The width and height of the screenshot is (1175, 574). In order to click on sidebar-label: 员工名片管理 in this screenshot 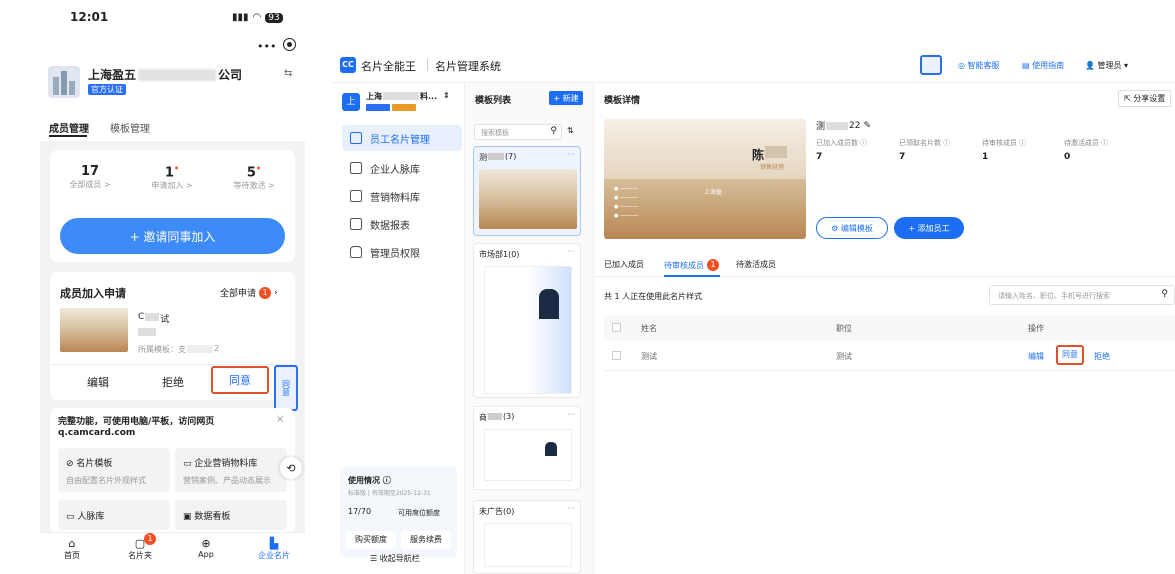, I will do `click(400, 140)`.